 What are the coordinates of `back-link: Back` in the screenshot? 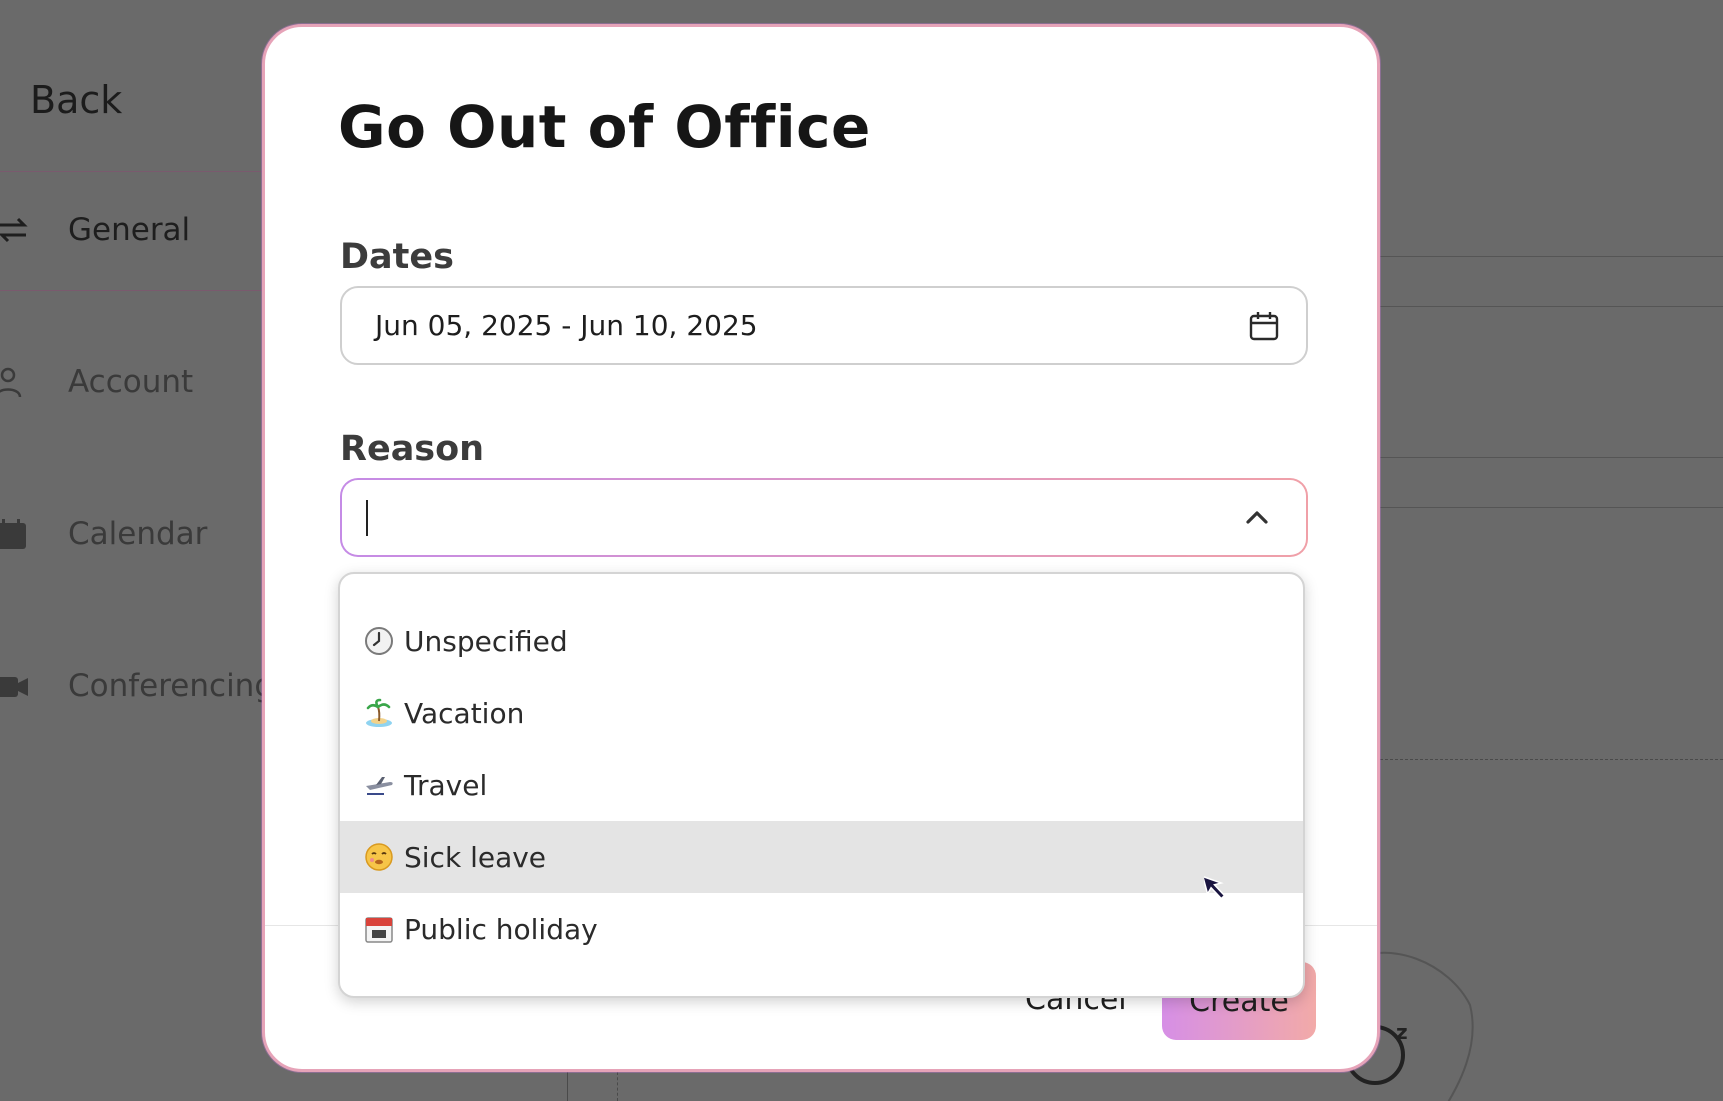 It's located at (76, 100).